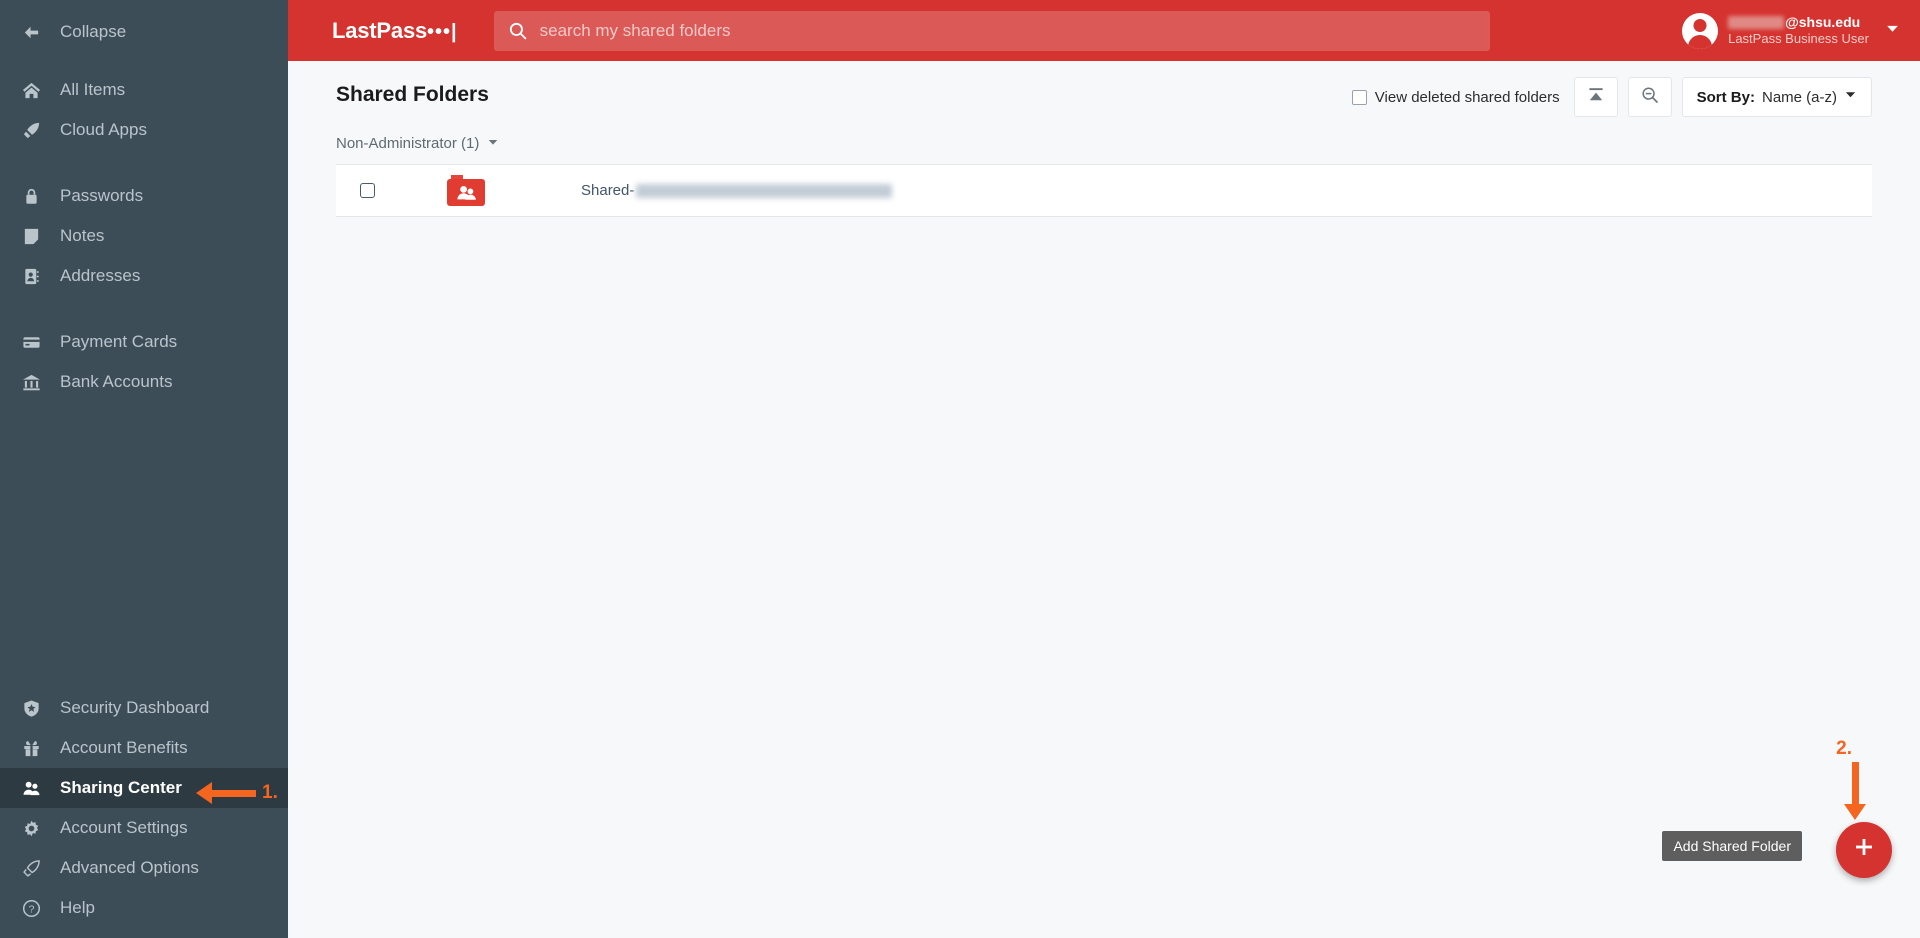 The height and width of the screenshot is (938, 1920). I want to click on group-header-non-administrator: Non-Administrator (1), so click(1104, 141).